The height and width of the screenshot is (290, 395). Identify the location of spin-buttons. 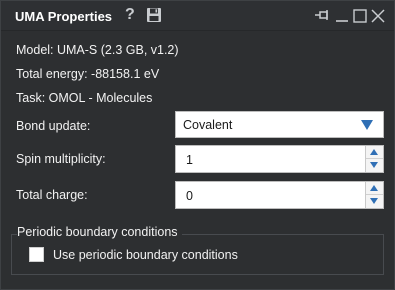
(374, 159).